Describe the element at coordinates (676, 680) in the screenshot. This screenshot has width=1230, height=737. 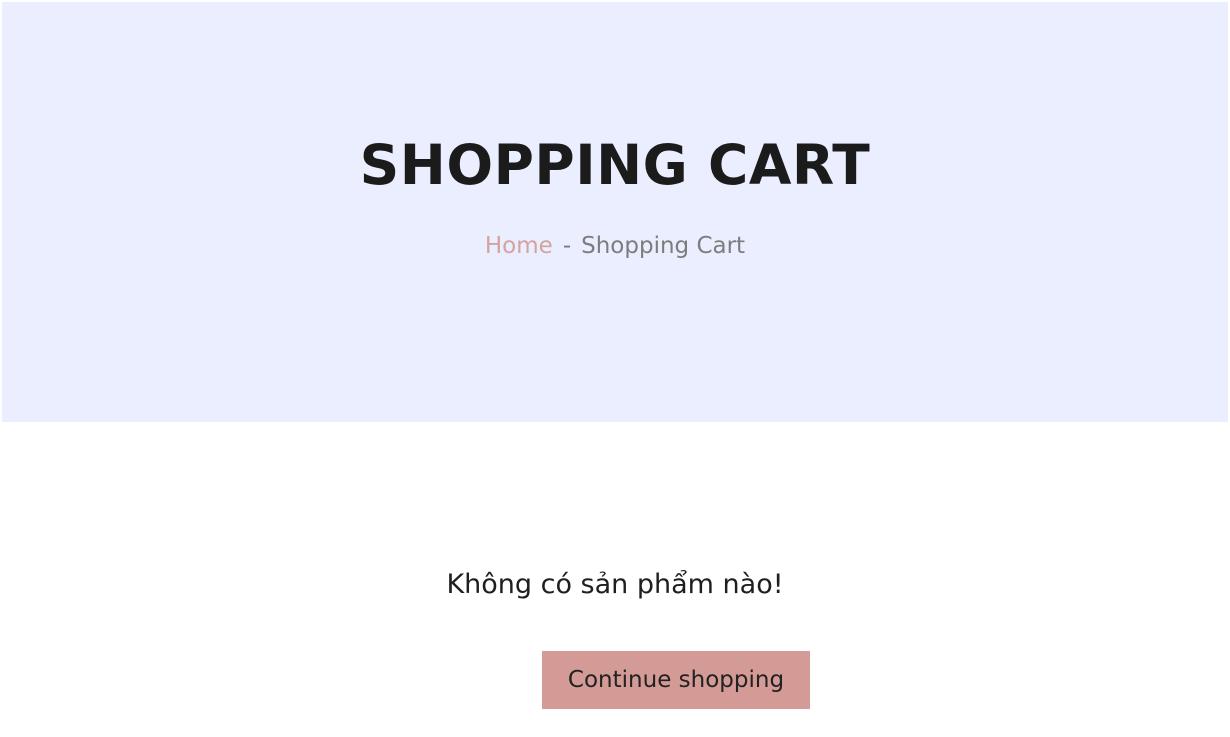
I see `continue-shopping-button: Continue shopping` at that location.